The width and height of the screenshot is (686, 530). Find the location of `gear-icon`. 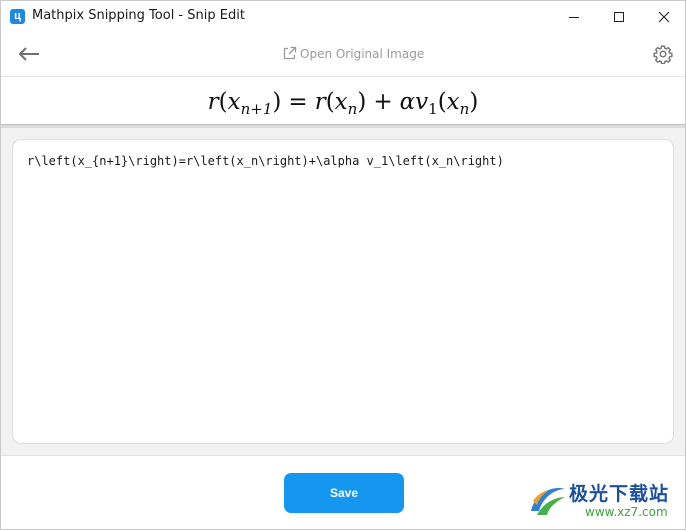

gear-icon is located at coordinates (663, 54).